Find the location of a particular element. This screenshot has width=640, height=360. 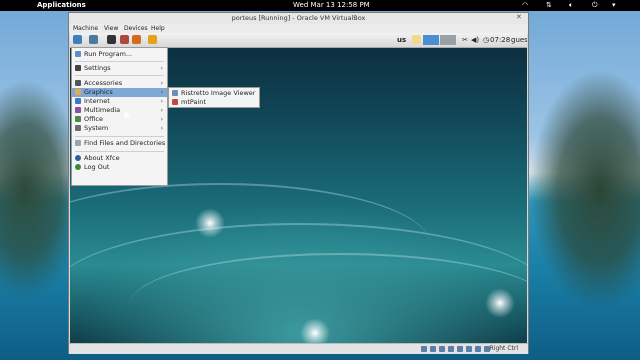

internet-icon is located at coordinates (78, 101).